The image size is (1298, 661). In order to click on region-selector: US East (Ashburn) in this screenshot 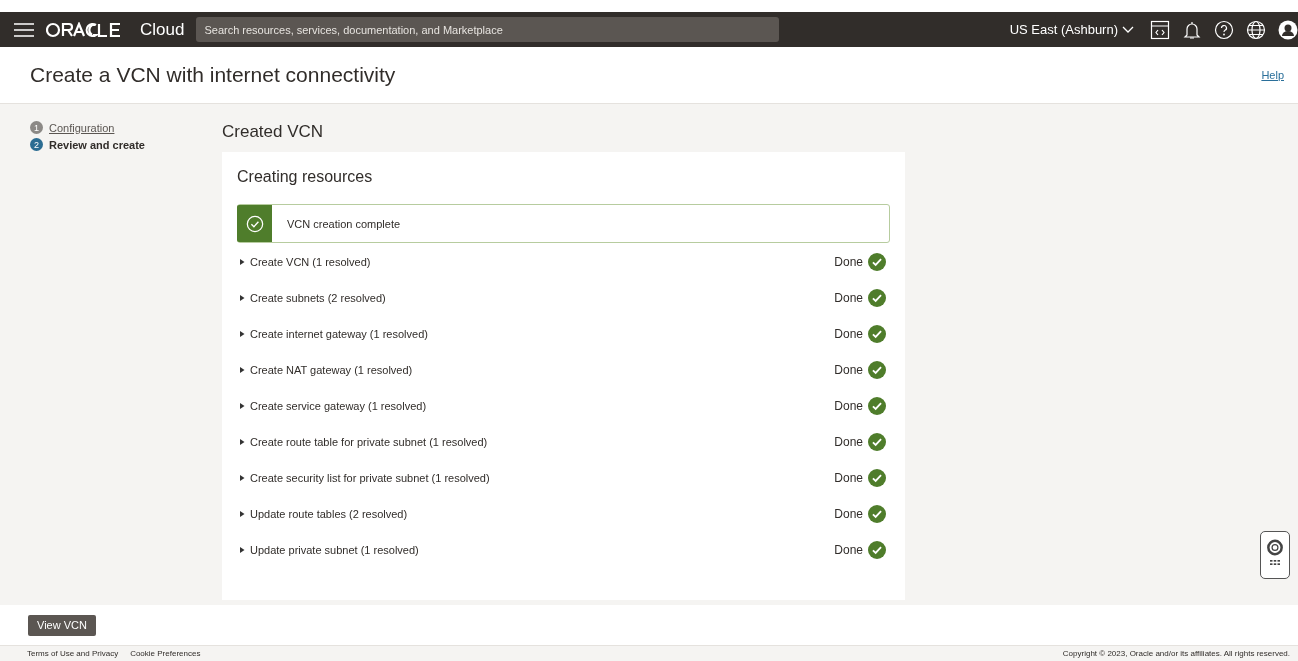, I will do `click(1071, 29)`.